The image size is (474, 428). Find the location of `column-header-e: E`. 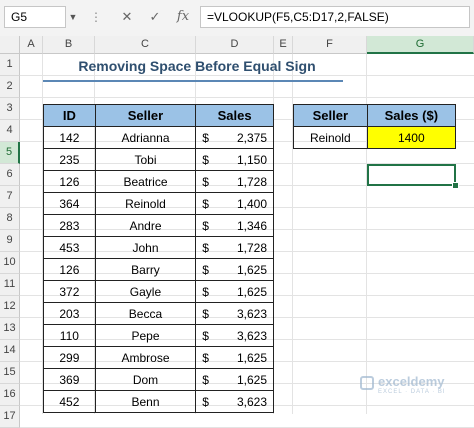

column-header-e: E is located at coordinates (283, 45).